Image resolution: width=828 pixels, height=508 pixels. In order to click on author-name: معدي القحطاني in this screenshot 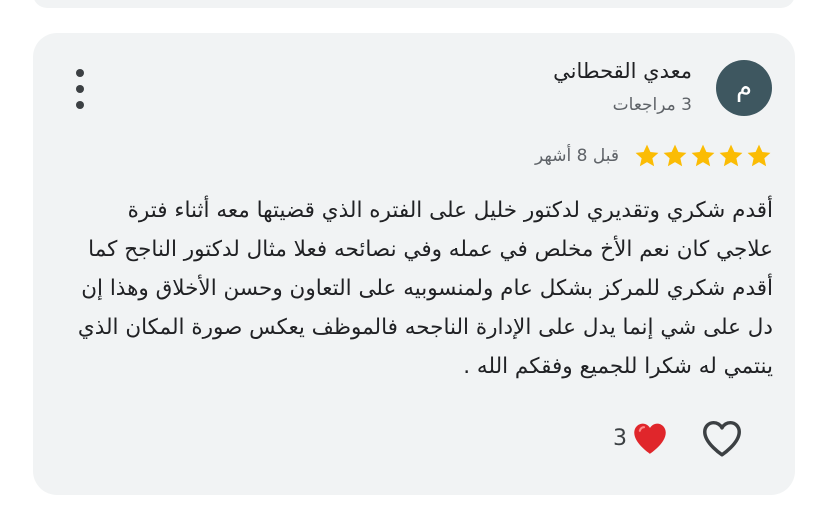, I will do `click(622, 71)`.